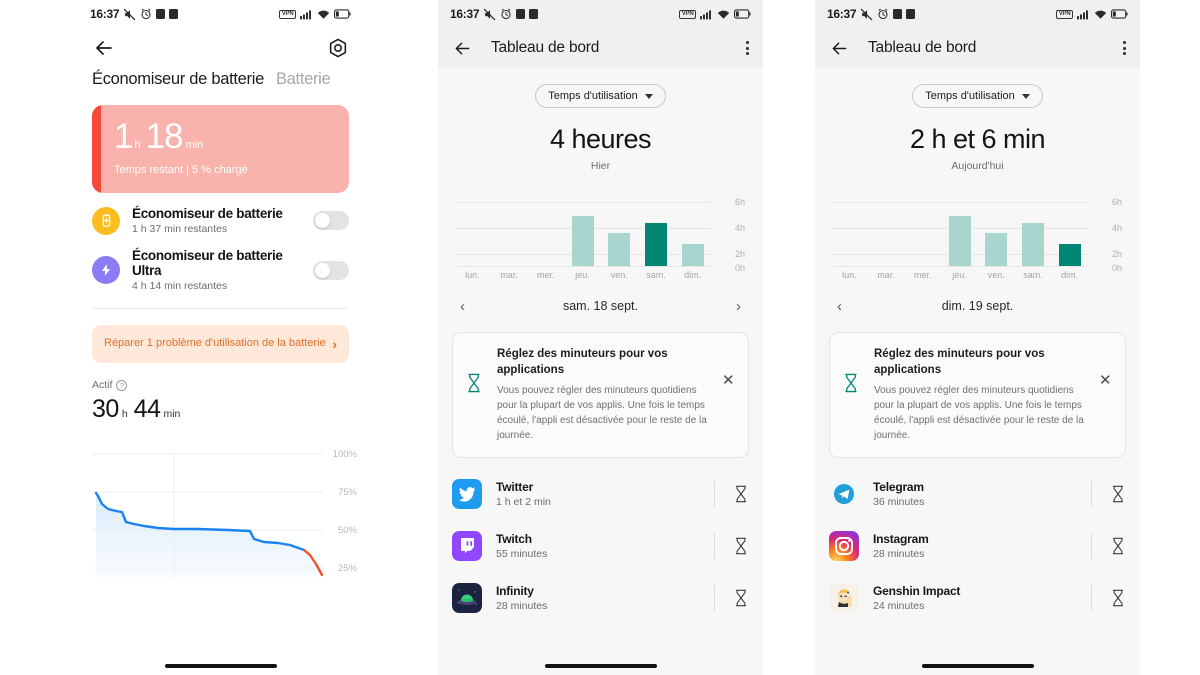 This screenshot has height=675, width=1200. I want to click on tab-battery: Batterie, so click(303, 79).